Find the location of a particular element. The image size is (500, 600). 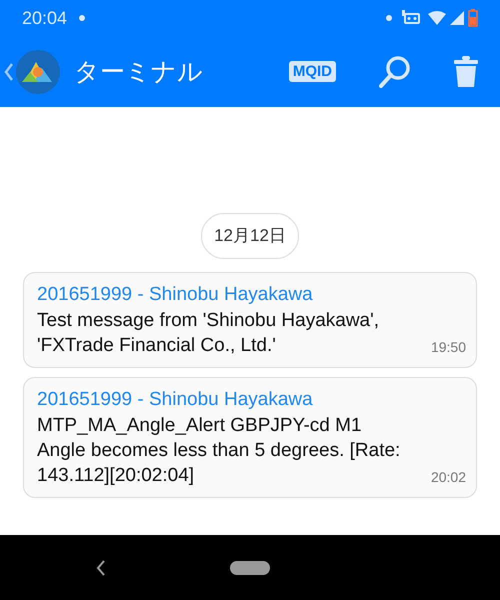

robot-icon is located at coordinates (411, 18).